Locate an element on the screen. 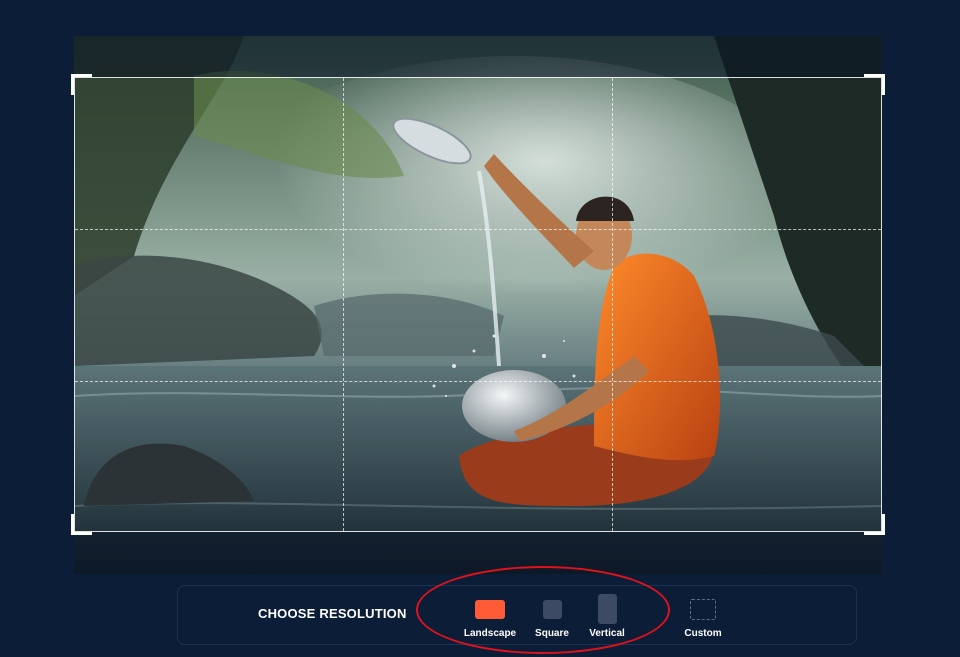 The height and width of the screenshot is (657, 960). vertical-label: Vertical is located at coordinates (607, 633).